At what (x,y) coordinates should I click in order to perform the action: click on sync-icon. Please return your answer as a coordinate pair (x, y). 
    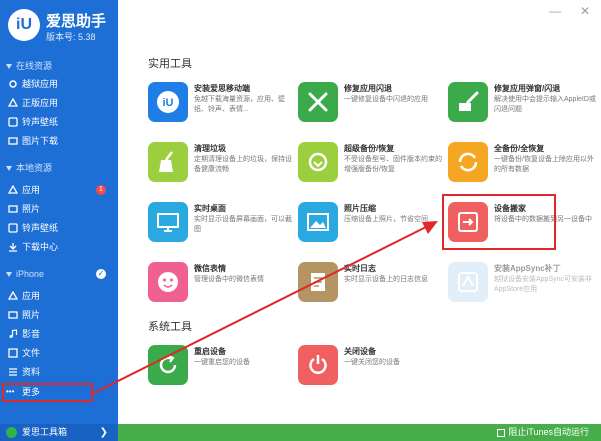
    Looking at the image, I should click on (468, 162).